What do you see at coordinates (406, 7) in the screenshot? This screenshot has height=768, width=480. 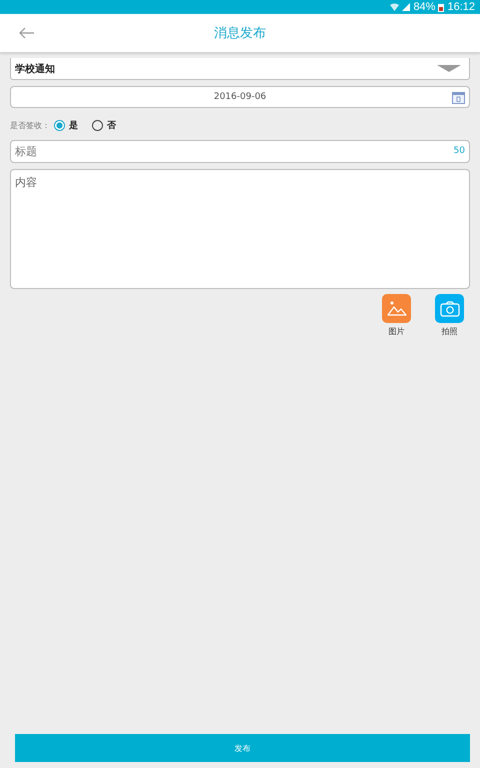 I see `signal-icon` at bounding box center [406, 7].